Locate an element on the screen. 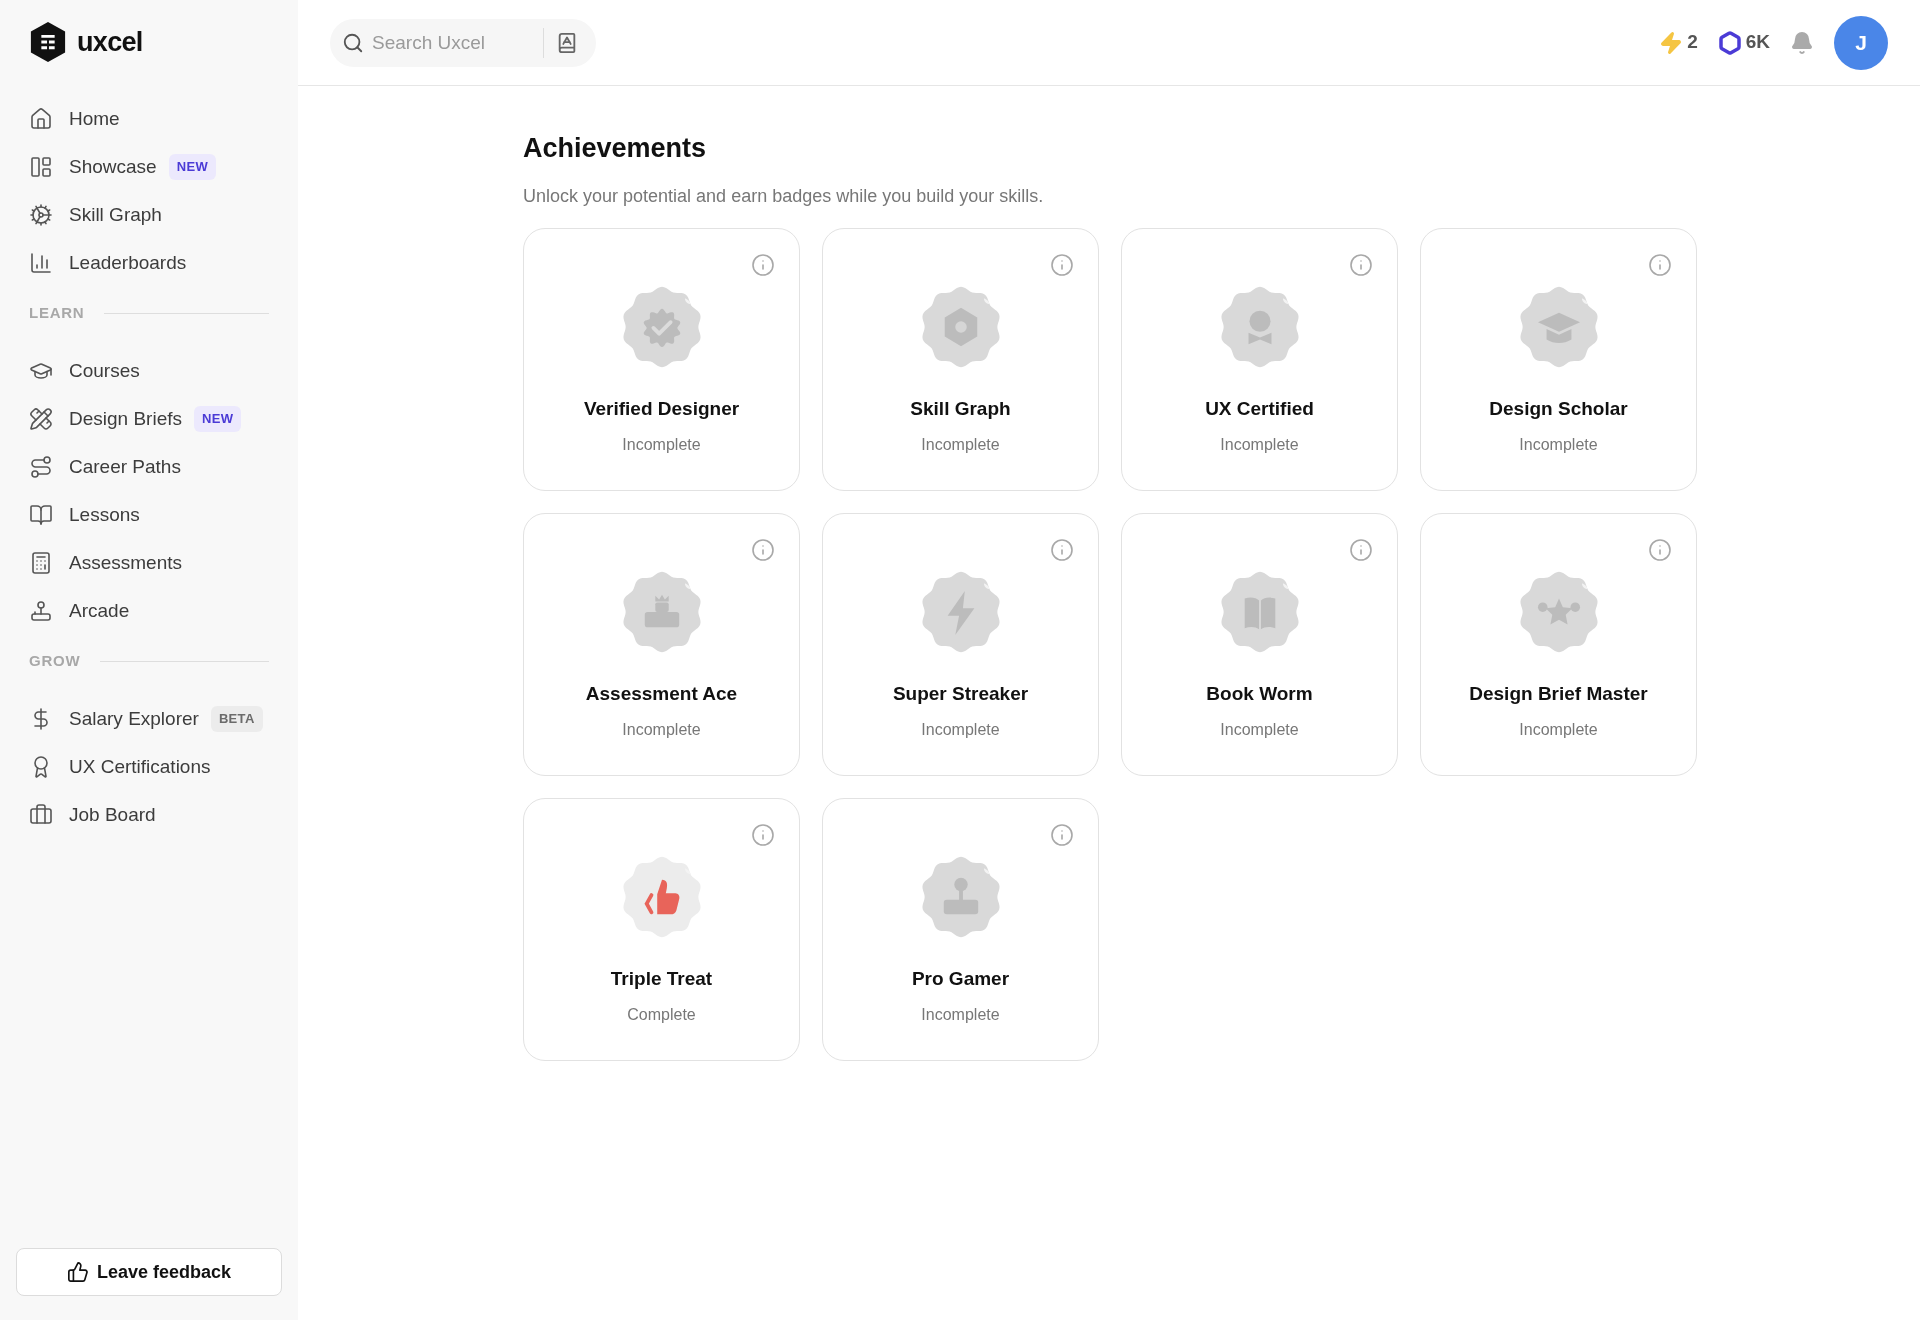 Image resolution: width=1920 pixels, height=1320 pixels. pencil-ruler-icon is located at coordinates (41, 419).